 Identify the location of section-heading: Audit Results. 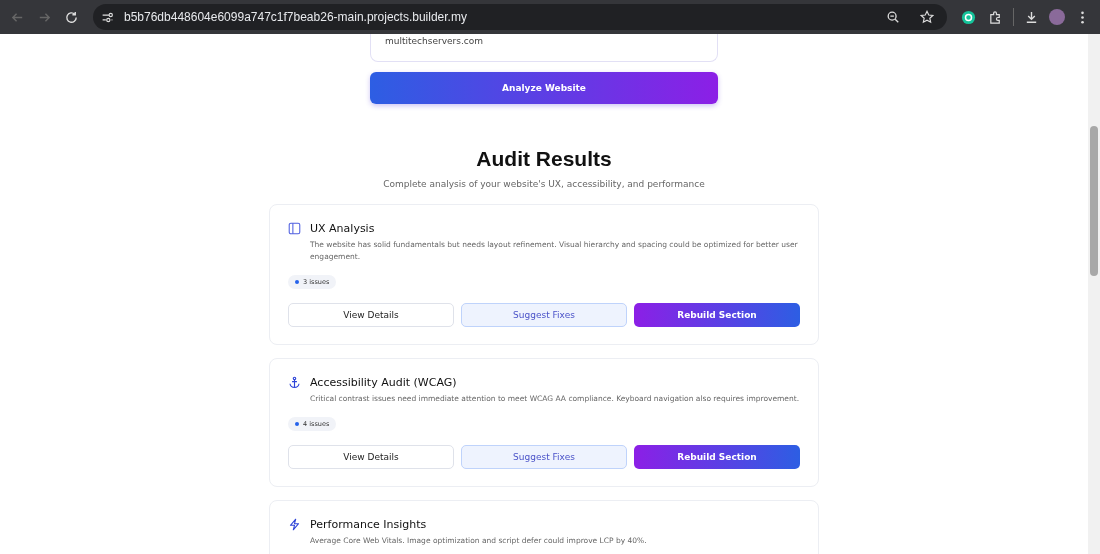
(544, 159).